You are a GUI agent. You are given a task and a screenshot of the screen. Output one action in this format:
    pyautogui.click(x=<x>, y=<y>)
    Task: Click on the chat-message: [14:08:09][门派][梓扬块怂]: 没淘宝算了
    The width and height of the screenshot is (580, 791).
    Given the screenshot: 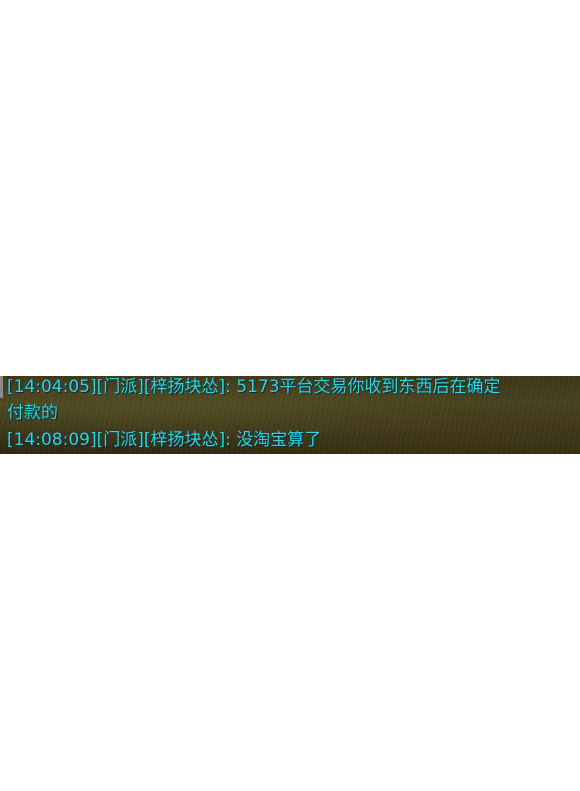 What is the action you would take?
    pyautogui.click(x=164, y=440)
    